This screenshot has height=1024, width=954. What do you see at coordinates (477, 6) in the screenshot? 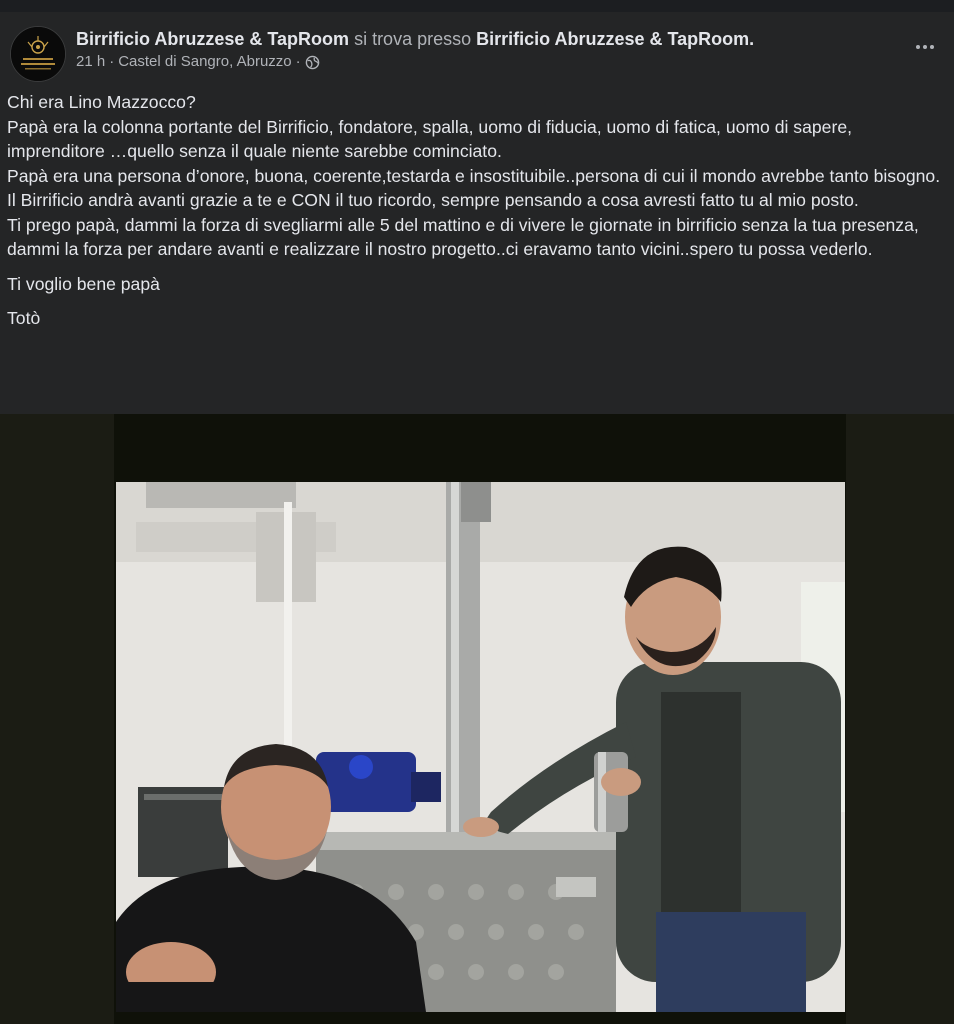
I see `top-bar` at bounding box center [477, 6].